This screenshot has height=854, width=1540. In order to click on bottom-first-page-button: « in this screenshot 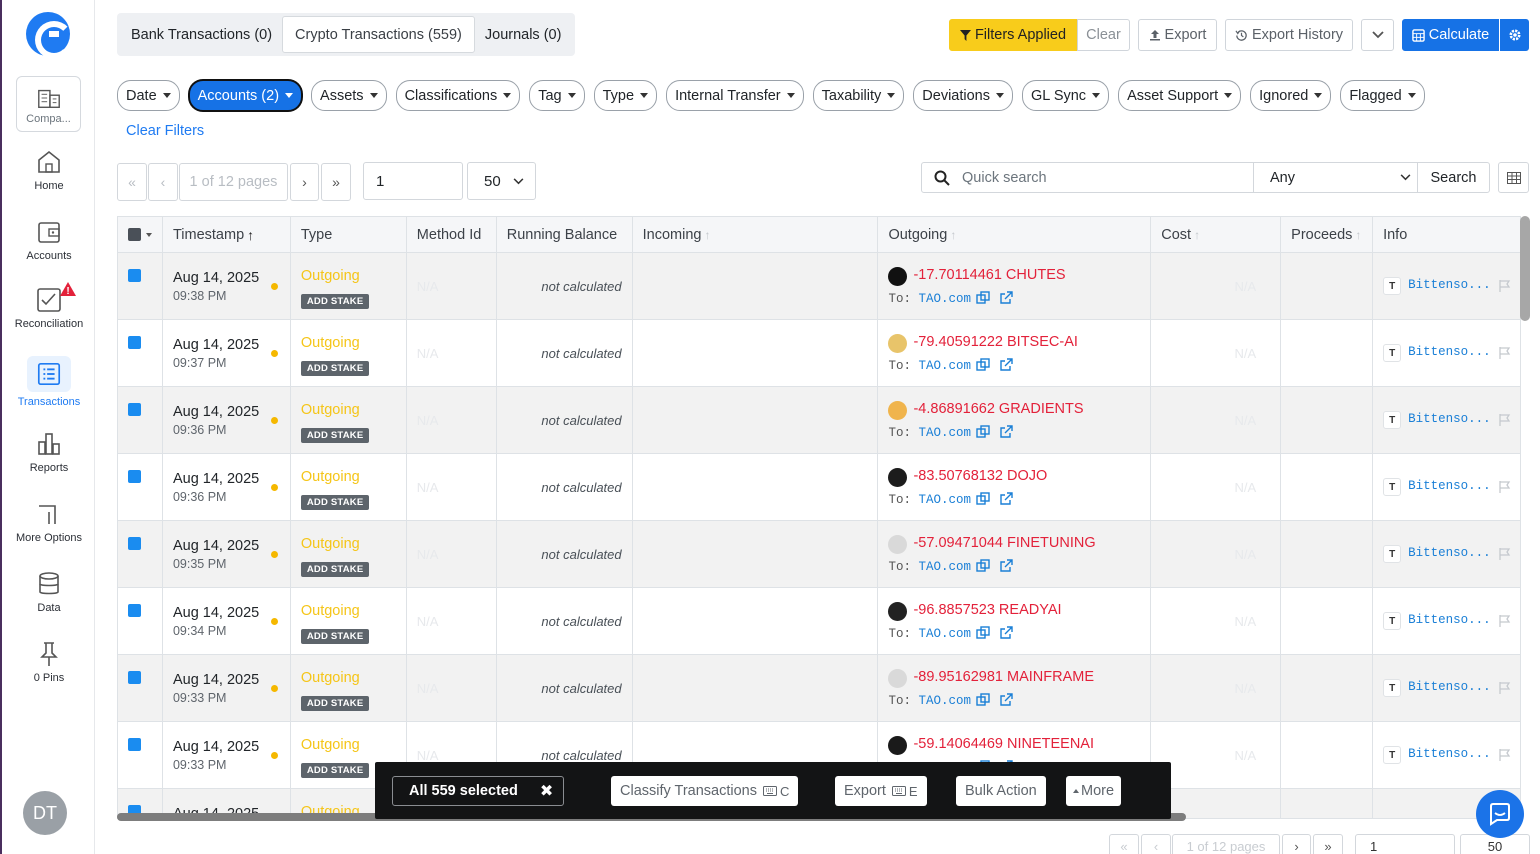, I will do `click(1124, 844)`.